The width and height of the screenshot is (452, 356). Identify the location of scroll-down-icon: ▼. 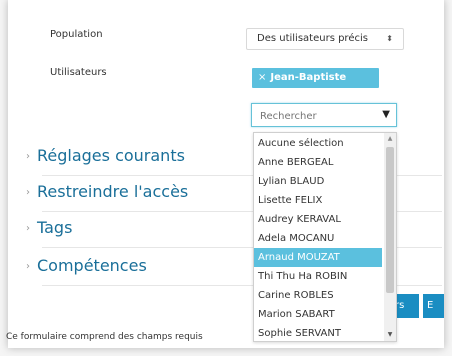
(390, 335).